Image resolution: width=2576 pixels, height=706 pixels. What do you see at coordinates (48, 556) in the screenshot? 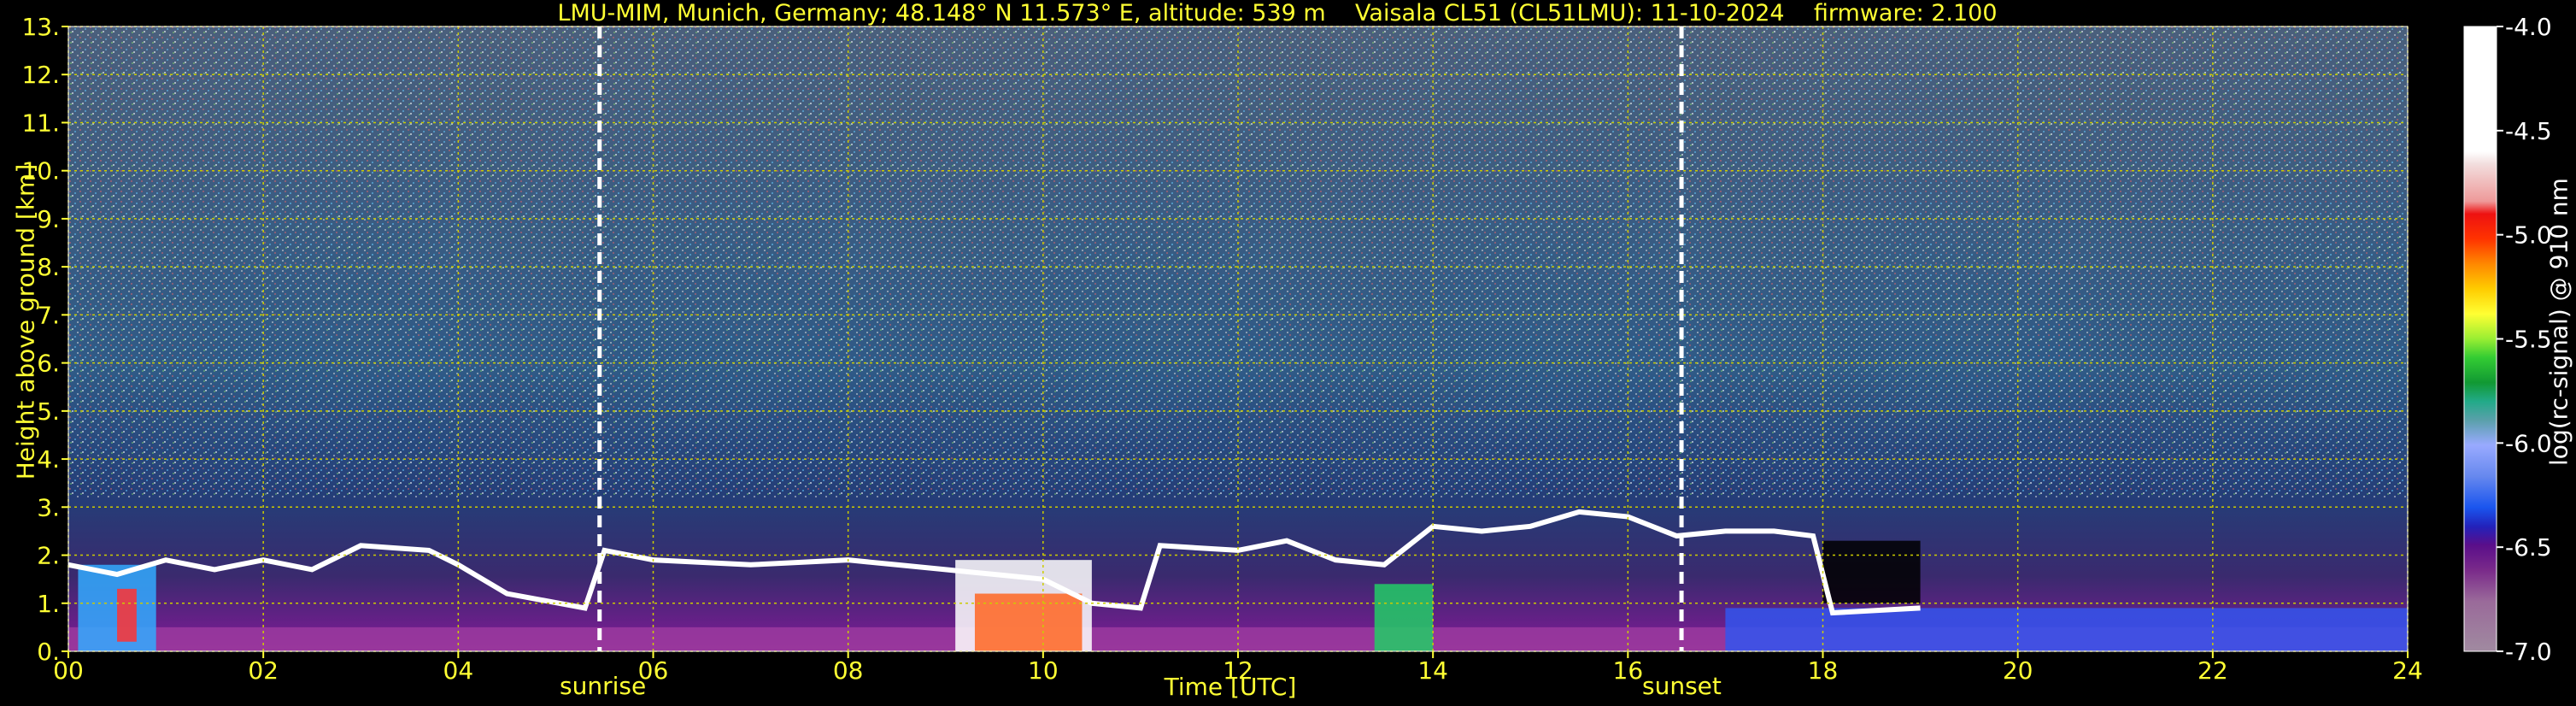
I see `y-tick-label: 2.` at bounding box center [48, 556].